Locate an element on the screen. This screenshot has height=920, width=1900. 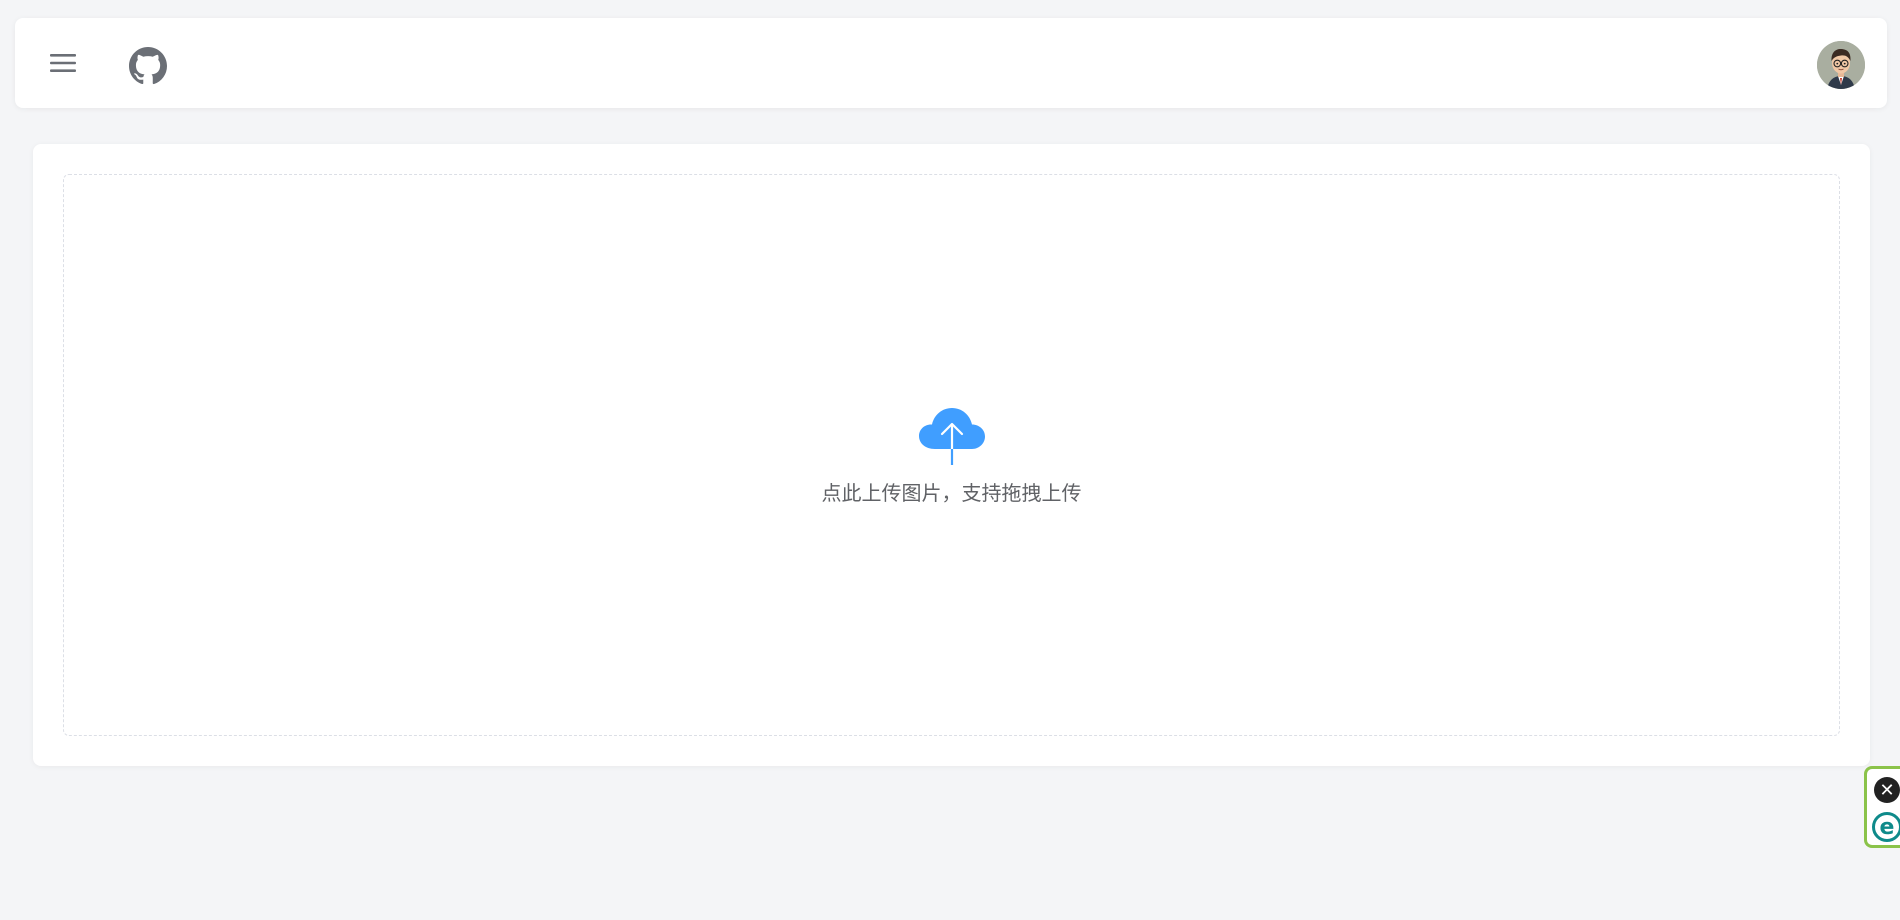
menu-toggle-button is located at coordinates (63, 63).